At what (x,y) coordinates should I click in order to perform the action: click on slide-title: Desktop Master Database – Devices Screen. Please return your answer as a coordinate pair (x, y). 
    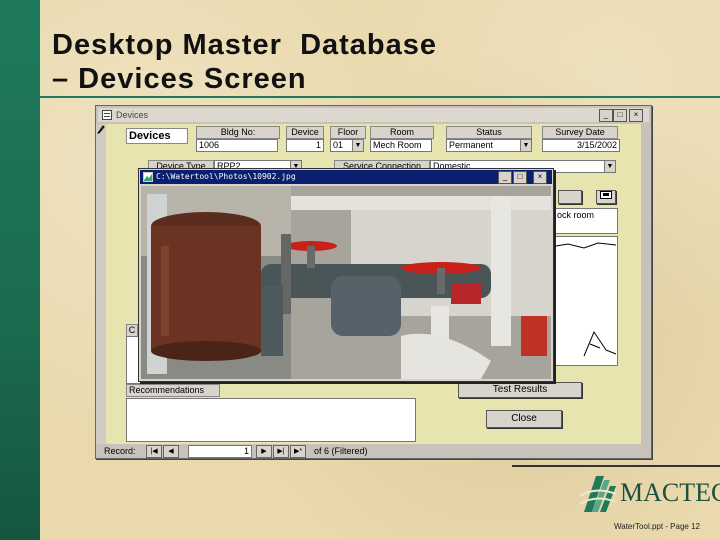
    Looking at the image, I should click on (244, 62).